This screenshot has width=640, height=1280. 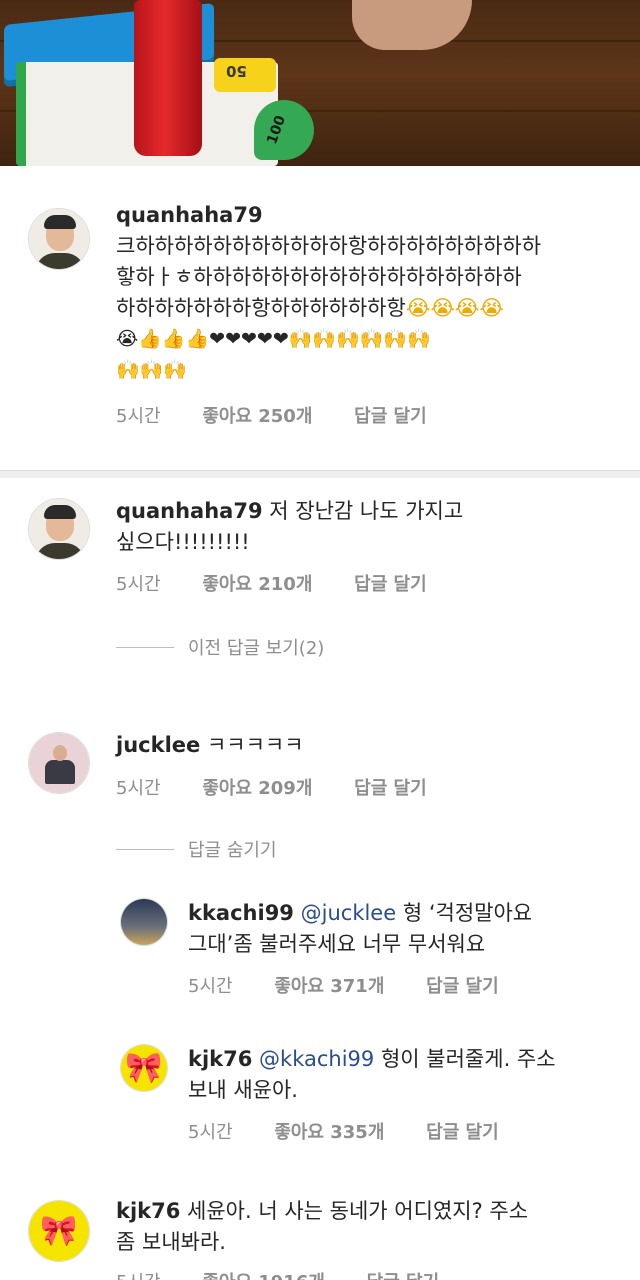 What do you see at coordinates (257, 584) in the screenshot?
I see `likes-count: 좋아요 210개` at bounding box center [257, 584].